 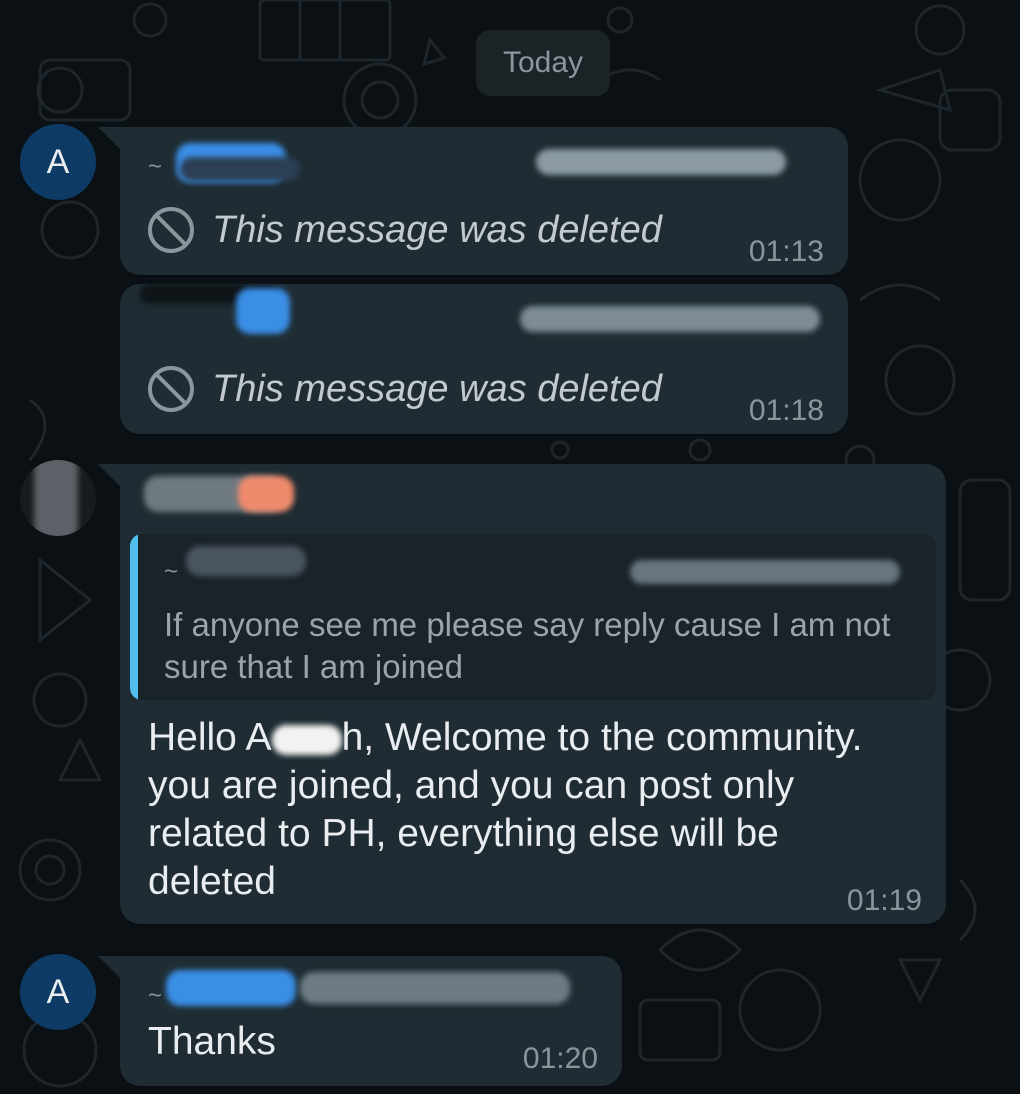 I want to click on message-text-part: h, Welcome to the community., so click(x=602, y=737).